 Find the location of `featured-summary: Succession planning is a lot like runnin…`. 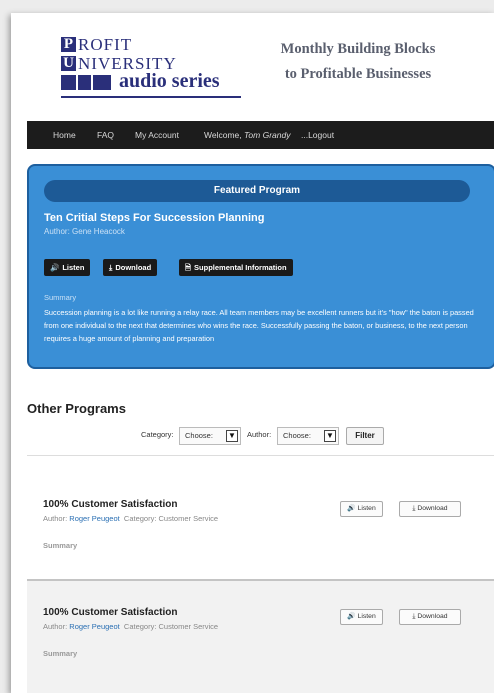

featured-summary: Succession planning is a lot like runnin… is located at coordinates (259, 325).